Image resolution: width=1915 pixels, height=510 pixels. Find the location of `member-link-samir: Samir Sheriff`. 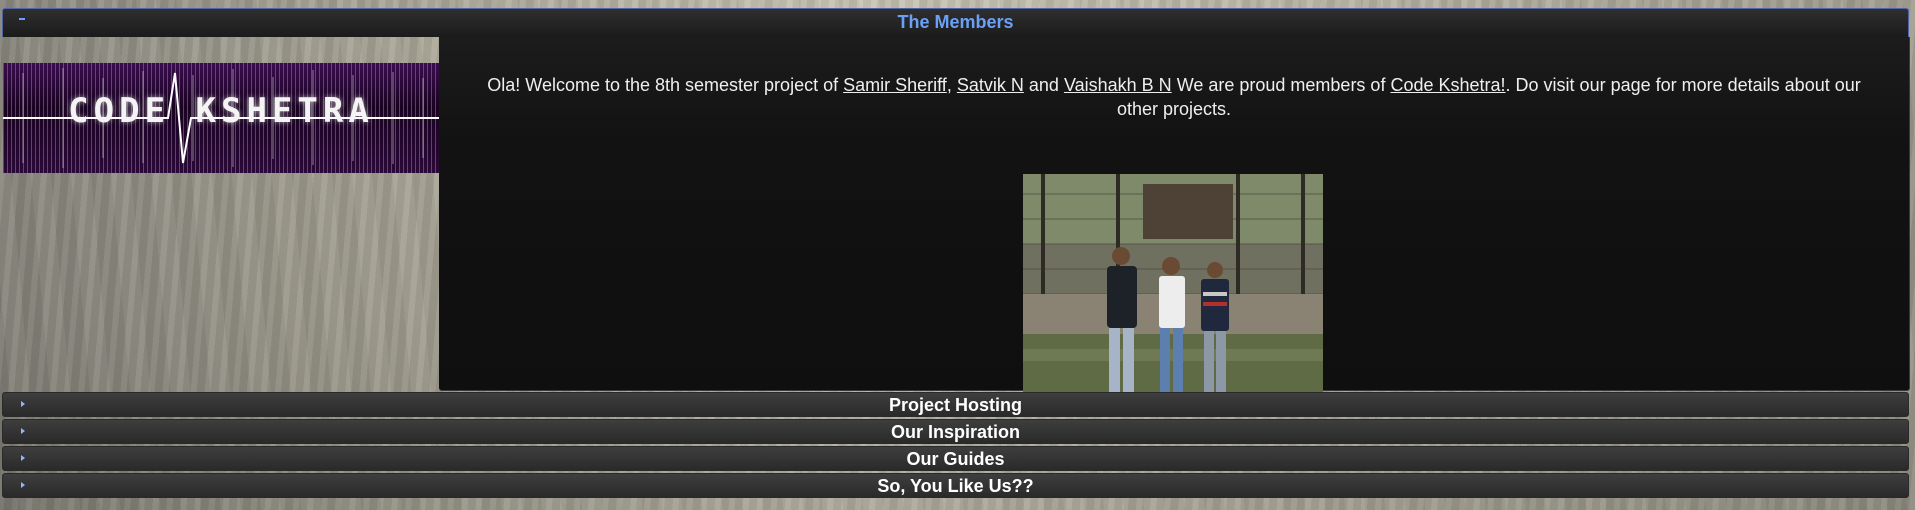

member-link-samir: Samir Sheriff is located at coordinates (895, 85).